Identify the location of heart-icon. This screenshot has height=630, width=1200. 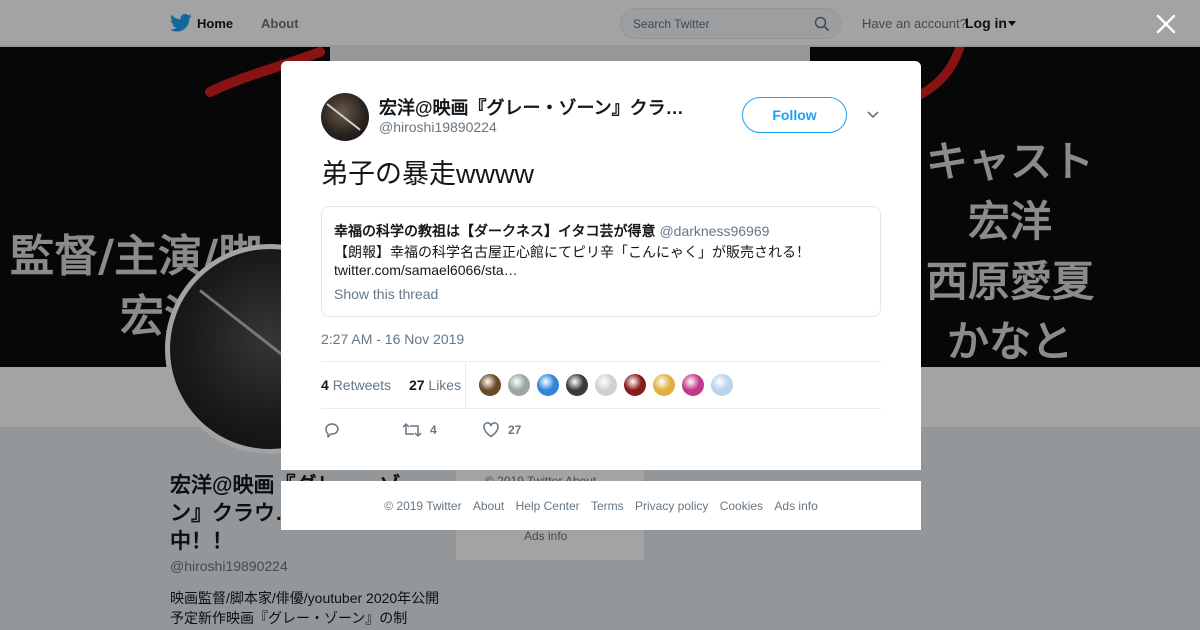
(491, 430).